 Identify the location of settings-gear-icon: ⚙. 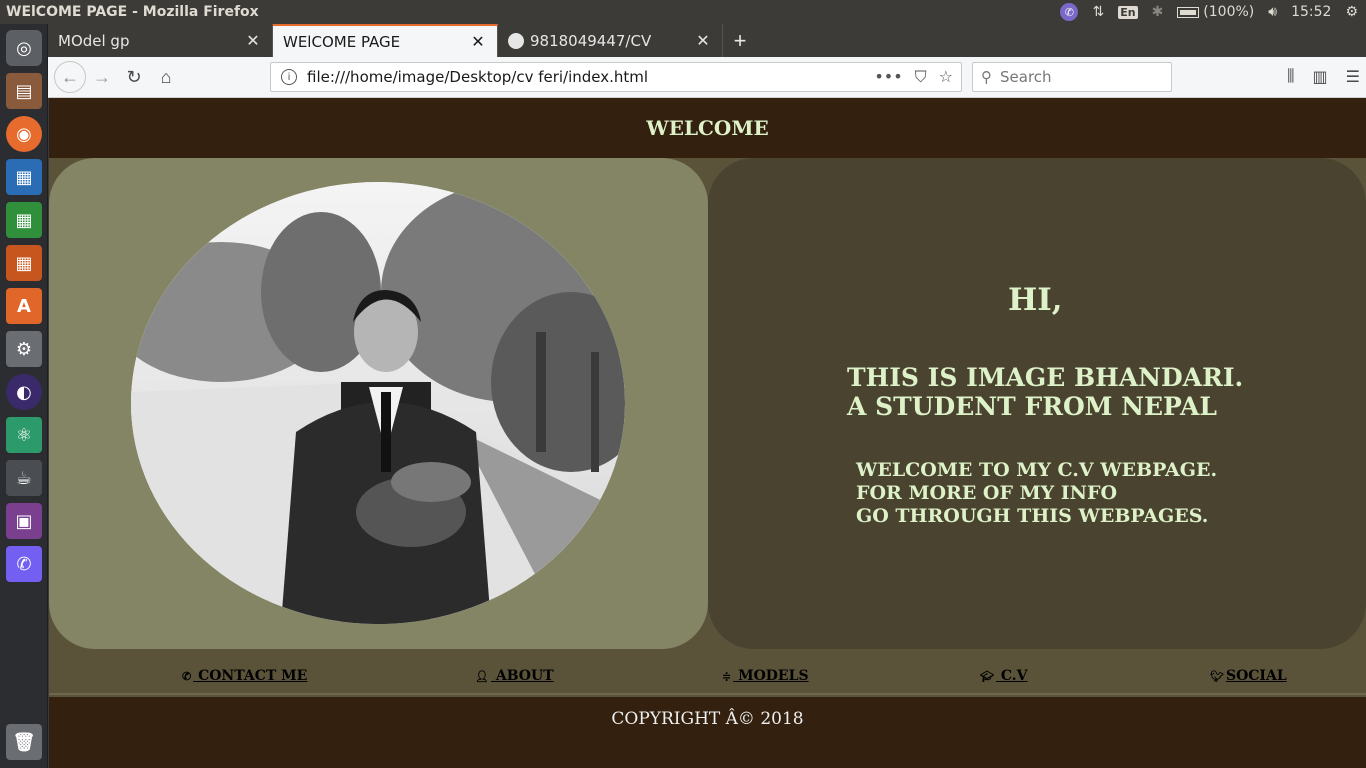
(1351, 12).